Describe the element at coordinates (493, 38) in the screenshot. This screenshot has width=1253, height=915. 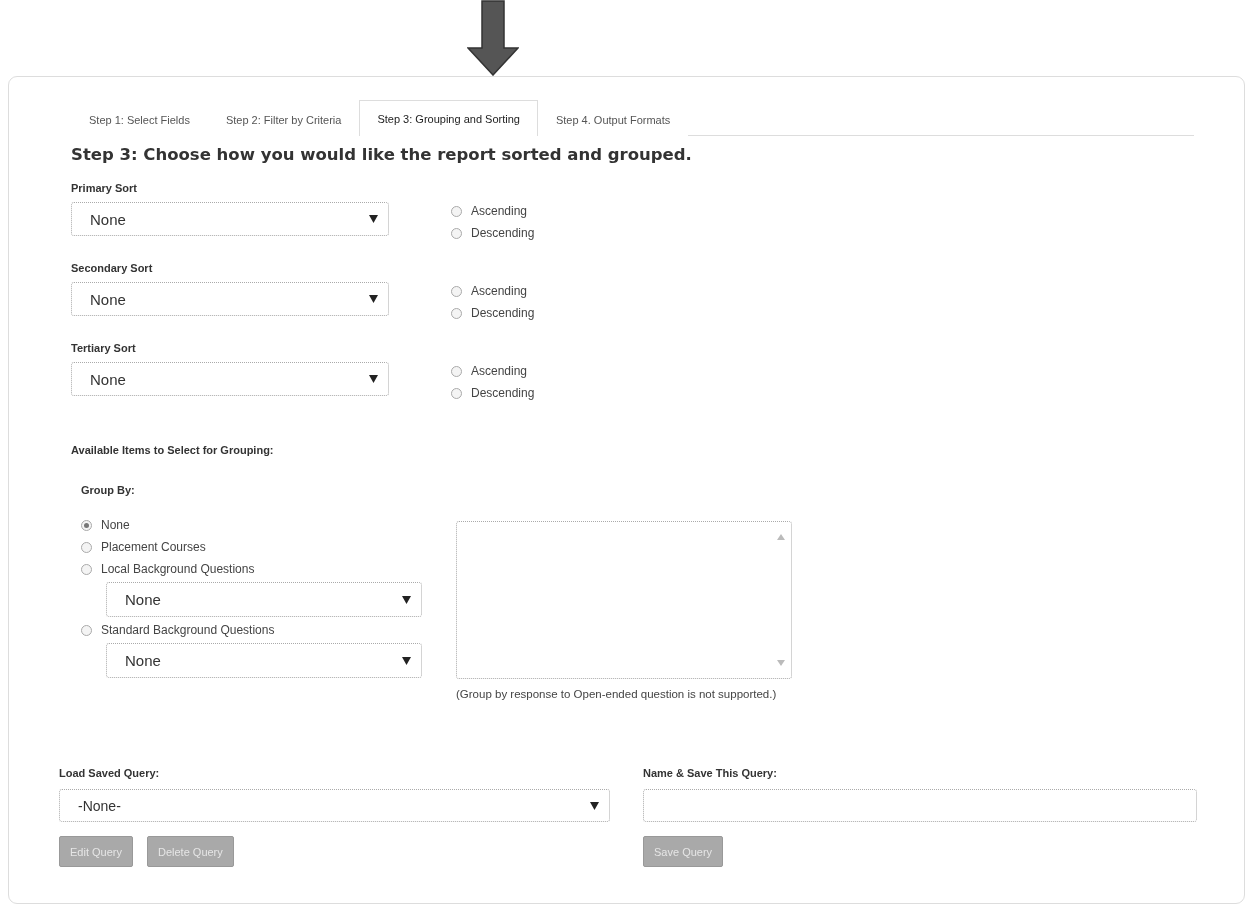
I see `down-arrow-icon` at that location.